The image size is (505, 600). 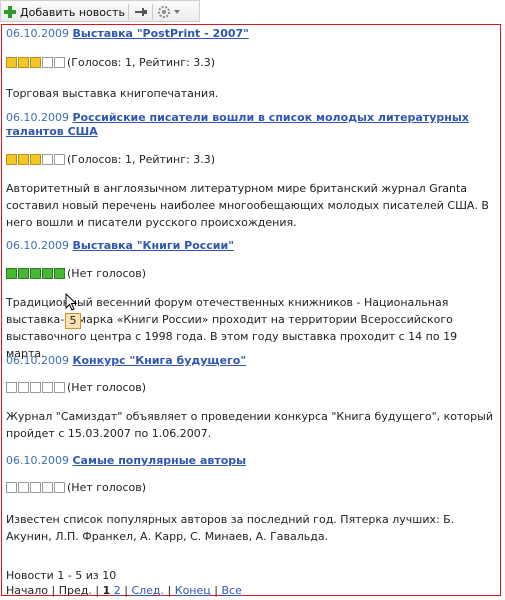 What do you see at coordinates (193, 590) in the screenshot?
I see `pager-last-link: Конец` at bounding box center [193, 590].